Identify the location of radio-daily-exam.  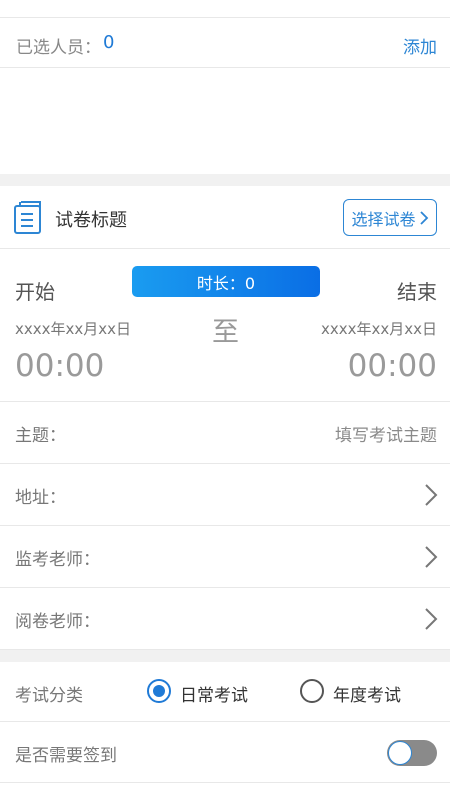
(159, 691).